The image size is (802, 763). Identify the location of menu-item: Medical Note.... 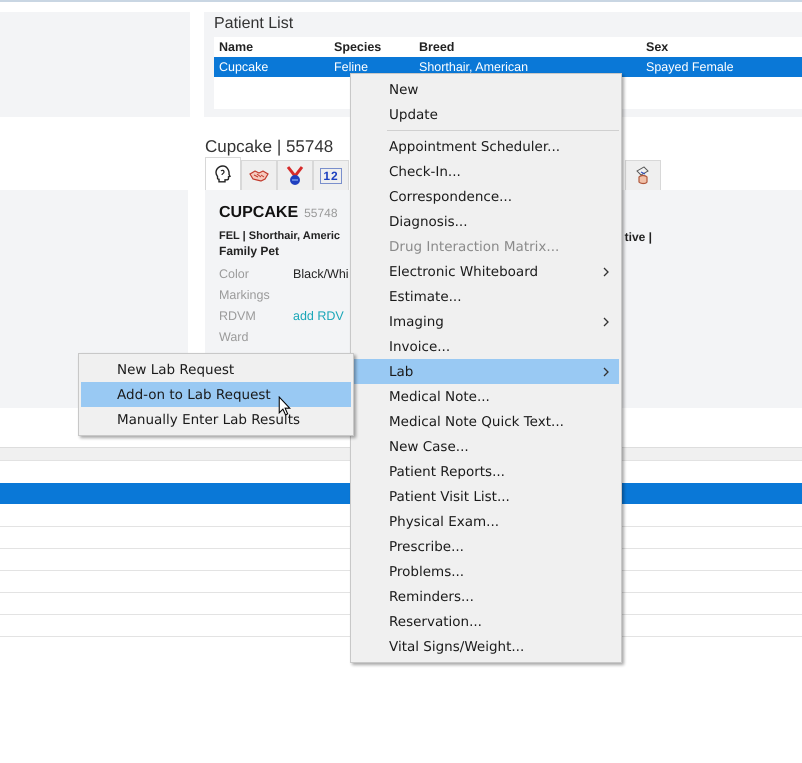
(486, 396).